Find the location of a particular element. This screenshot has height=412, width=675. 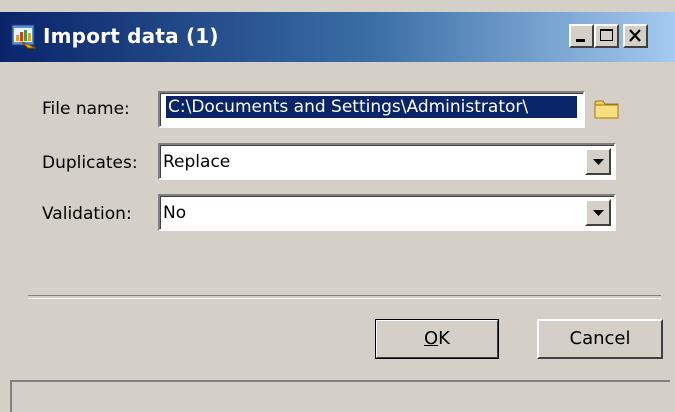

window-title: Import data (1) is located at coordinates (131, 36).